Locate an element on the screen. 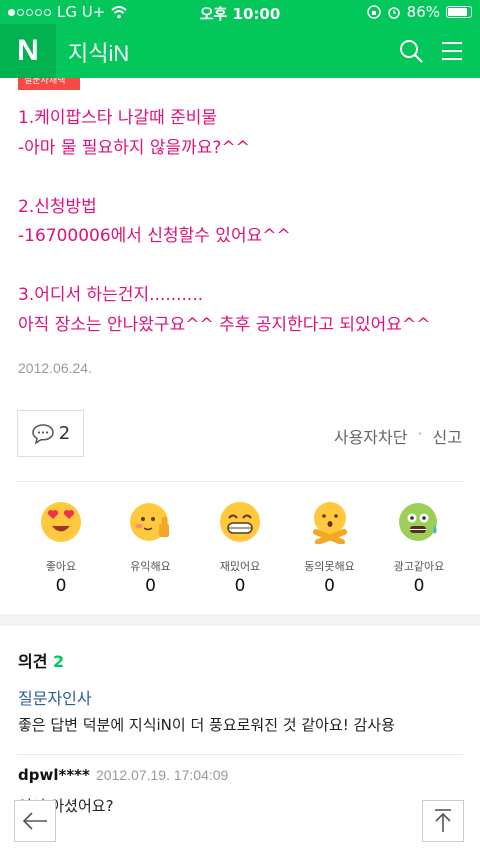 This screenshot has width=480, height=853. heart-eyes-icon is located at coordinates (61, 522).